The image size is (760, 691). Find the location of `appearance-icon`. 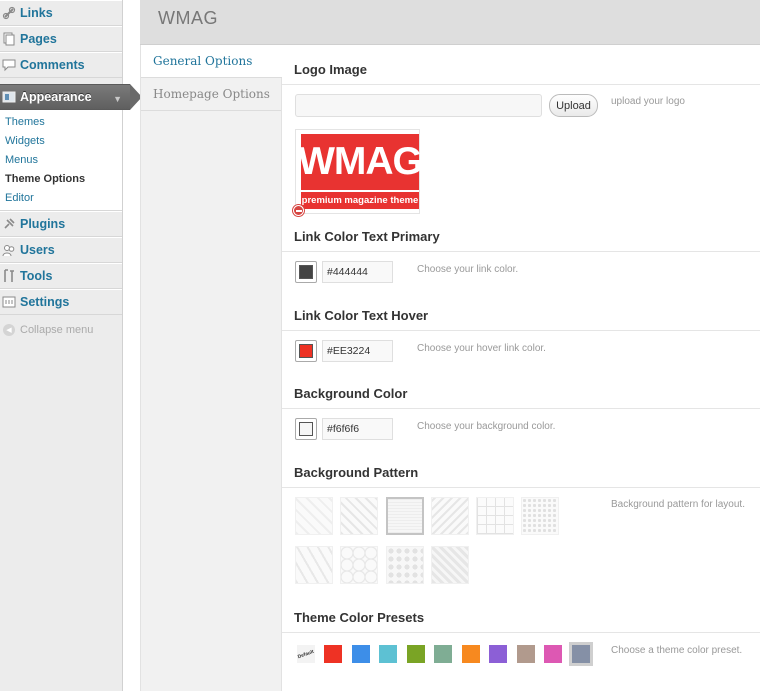

appearance-icon is located at coordinates (9, 97).